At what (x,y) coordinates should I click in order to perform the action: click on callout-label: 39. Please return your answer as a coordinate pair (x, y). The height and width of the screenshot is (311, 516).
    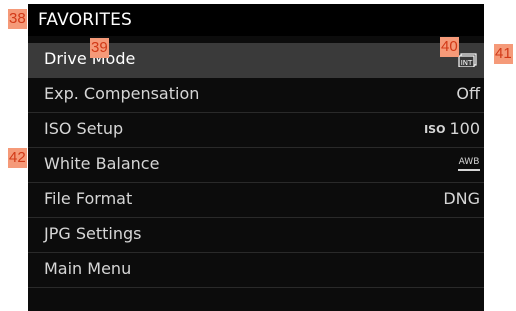
    Looking at the image, I should click on (99, 48).